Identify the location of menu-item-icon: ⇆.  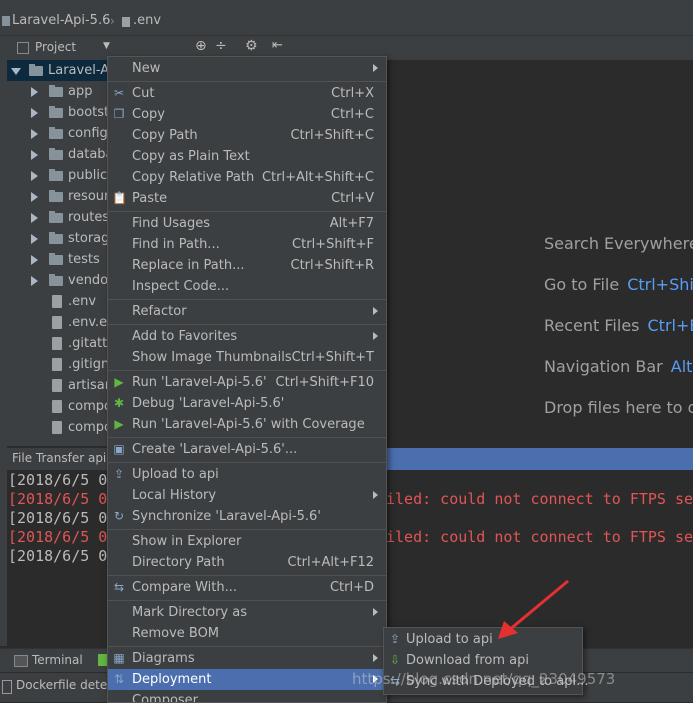
(119, 587).